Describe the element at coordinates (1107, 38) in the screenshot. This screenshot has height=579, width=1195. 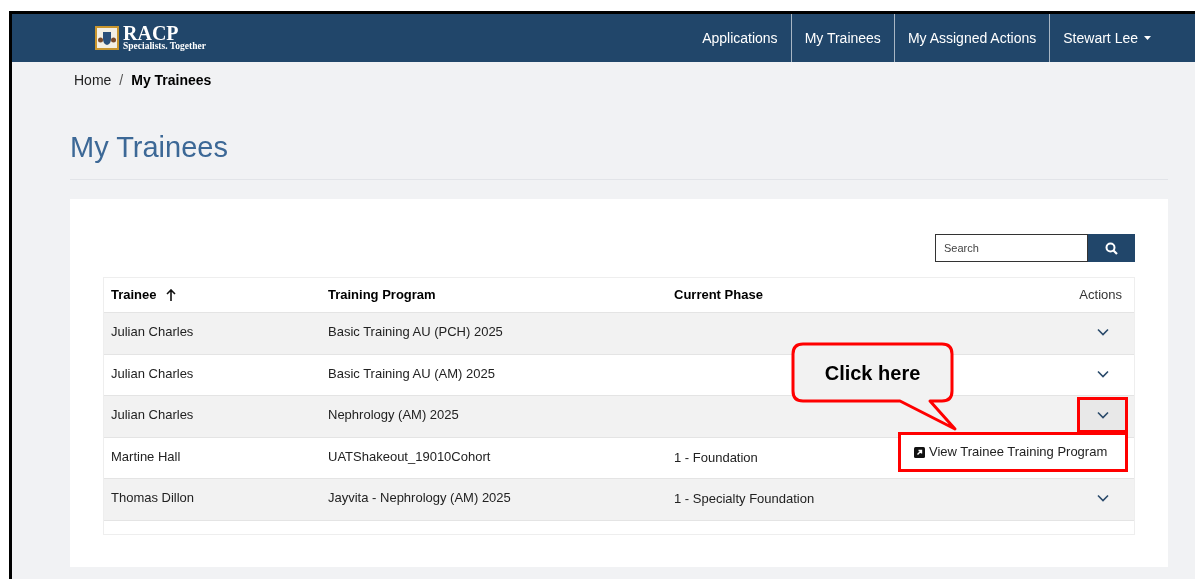
I see `nav-link: Stewart Lee` at that location.